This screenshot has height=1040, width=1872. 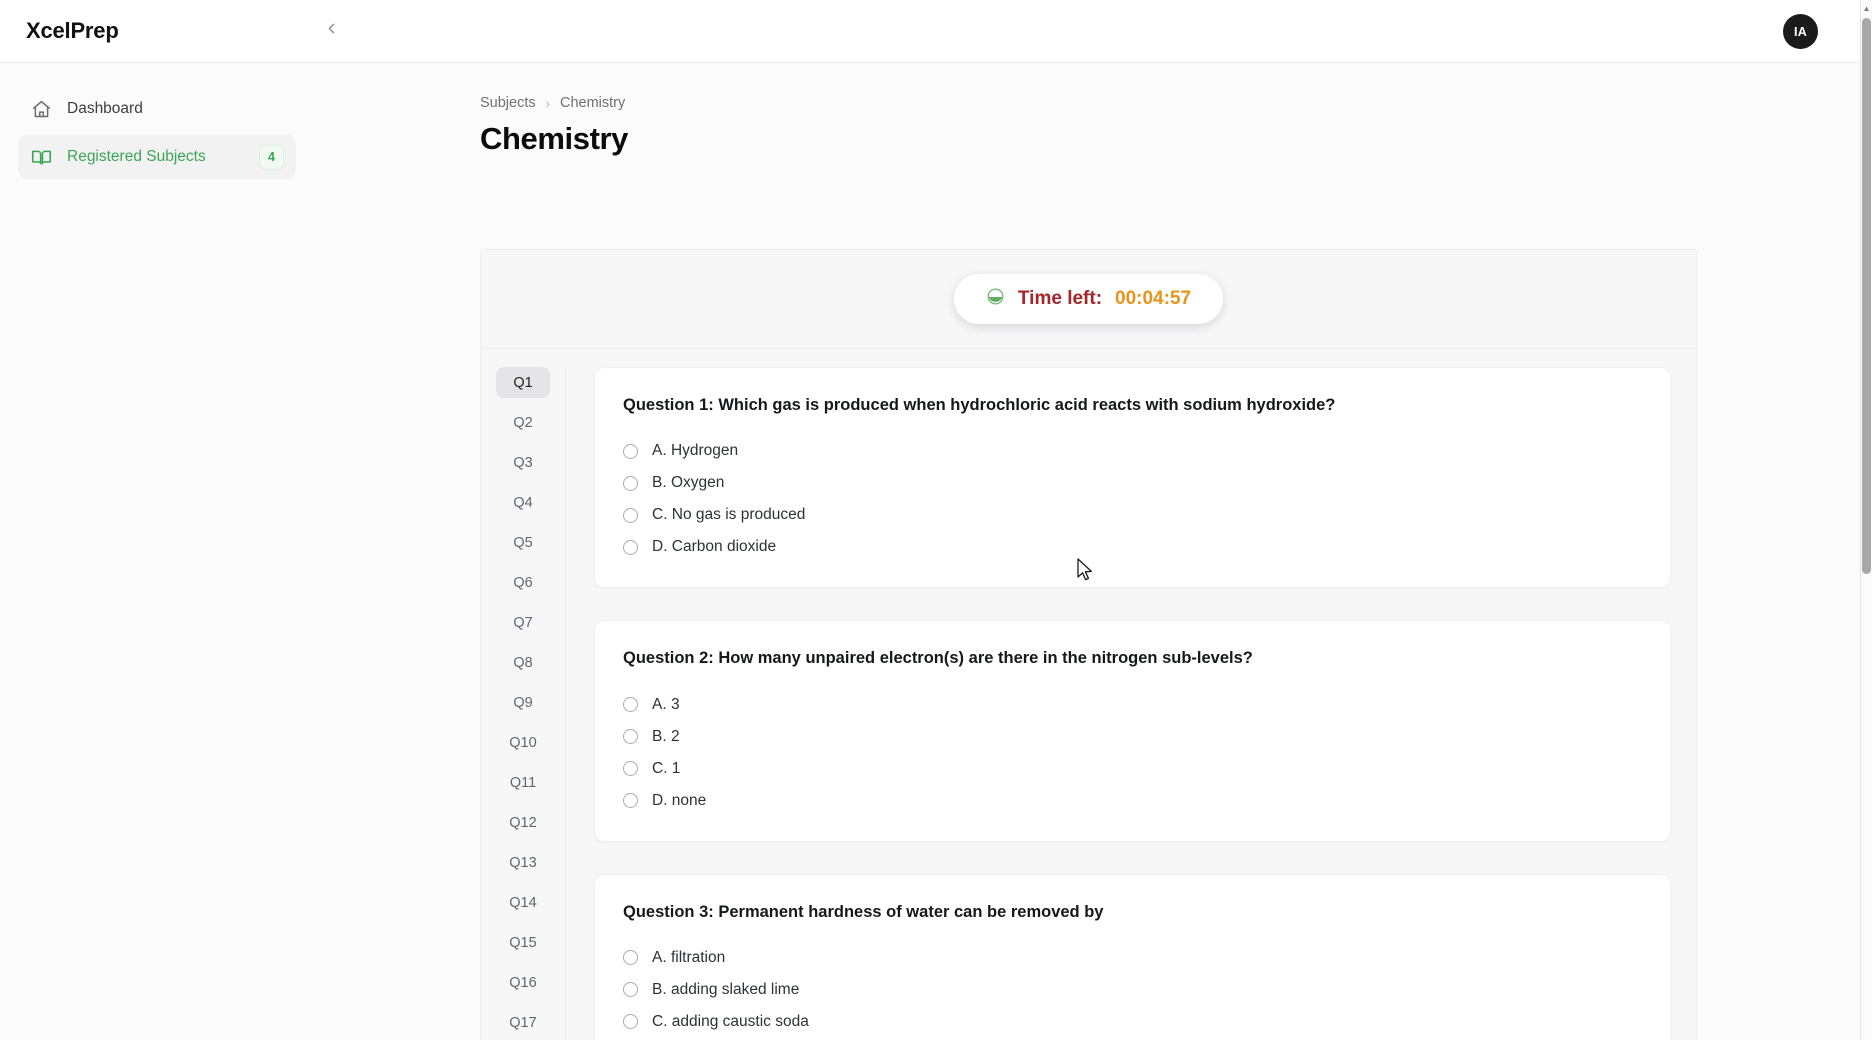 I want to click on question-nav-item-label: Q3, so click(x=523, y=462).